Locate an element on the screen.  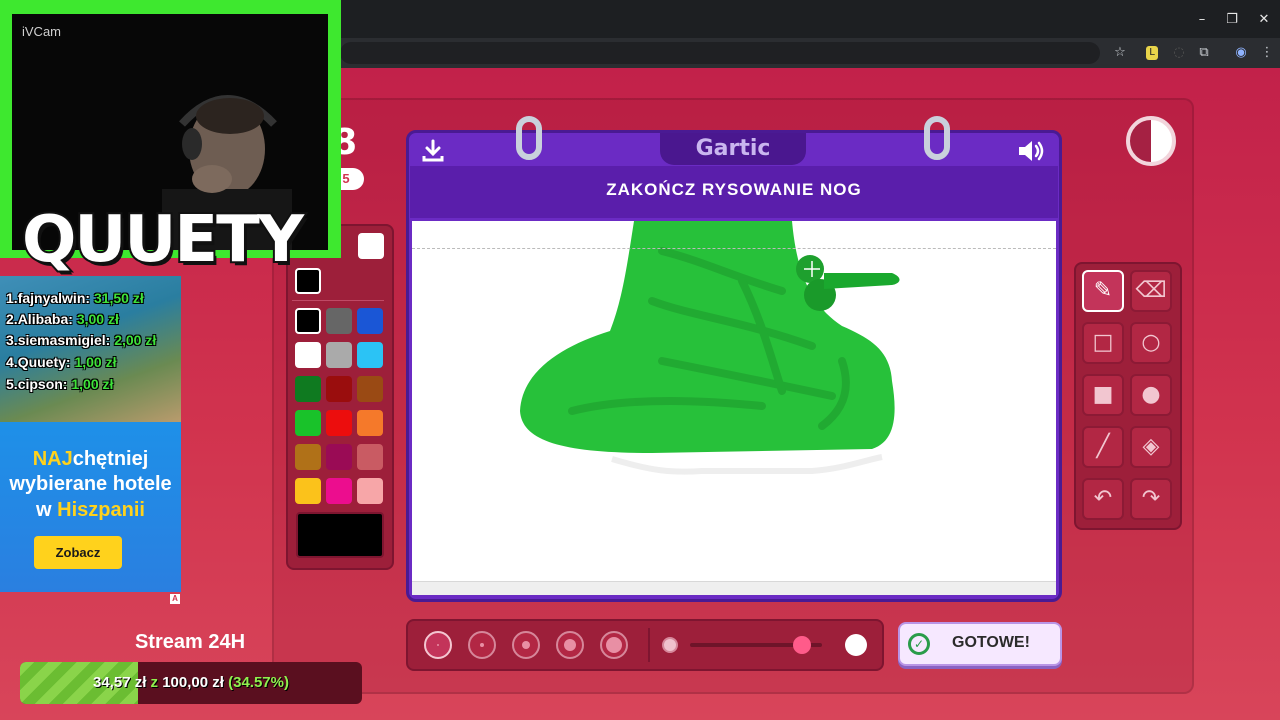
canvas-guide-line is located at coordinates (734, 248).